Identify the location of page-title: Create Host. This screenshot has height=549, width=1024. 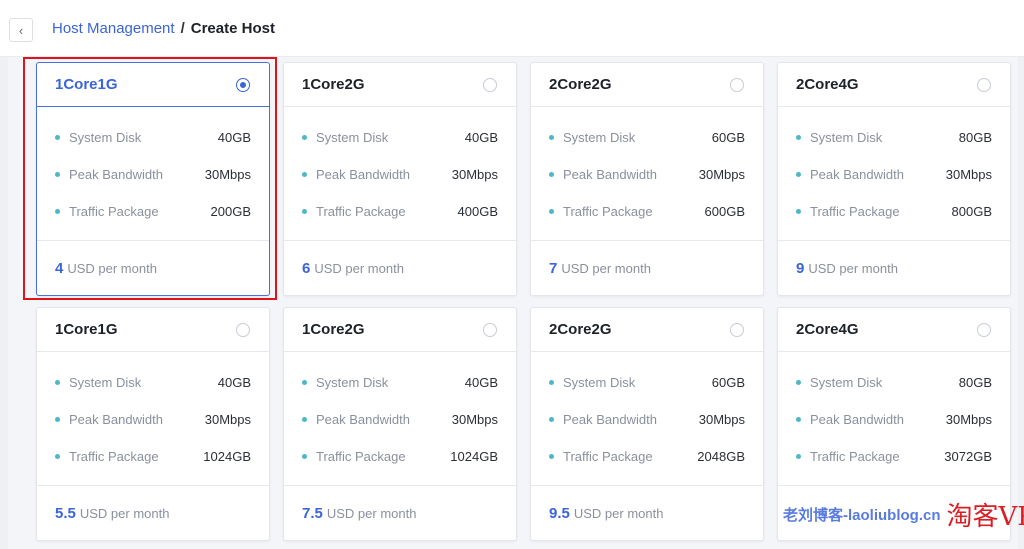
(232, 28).